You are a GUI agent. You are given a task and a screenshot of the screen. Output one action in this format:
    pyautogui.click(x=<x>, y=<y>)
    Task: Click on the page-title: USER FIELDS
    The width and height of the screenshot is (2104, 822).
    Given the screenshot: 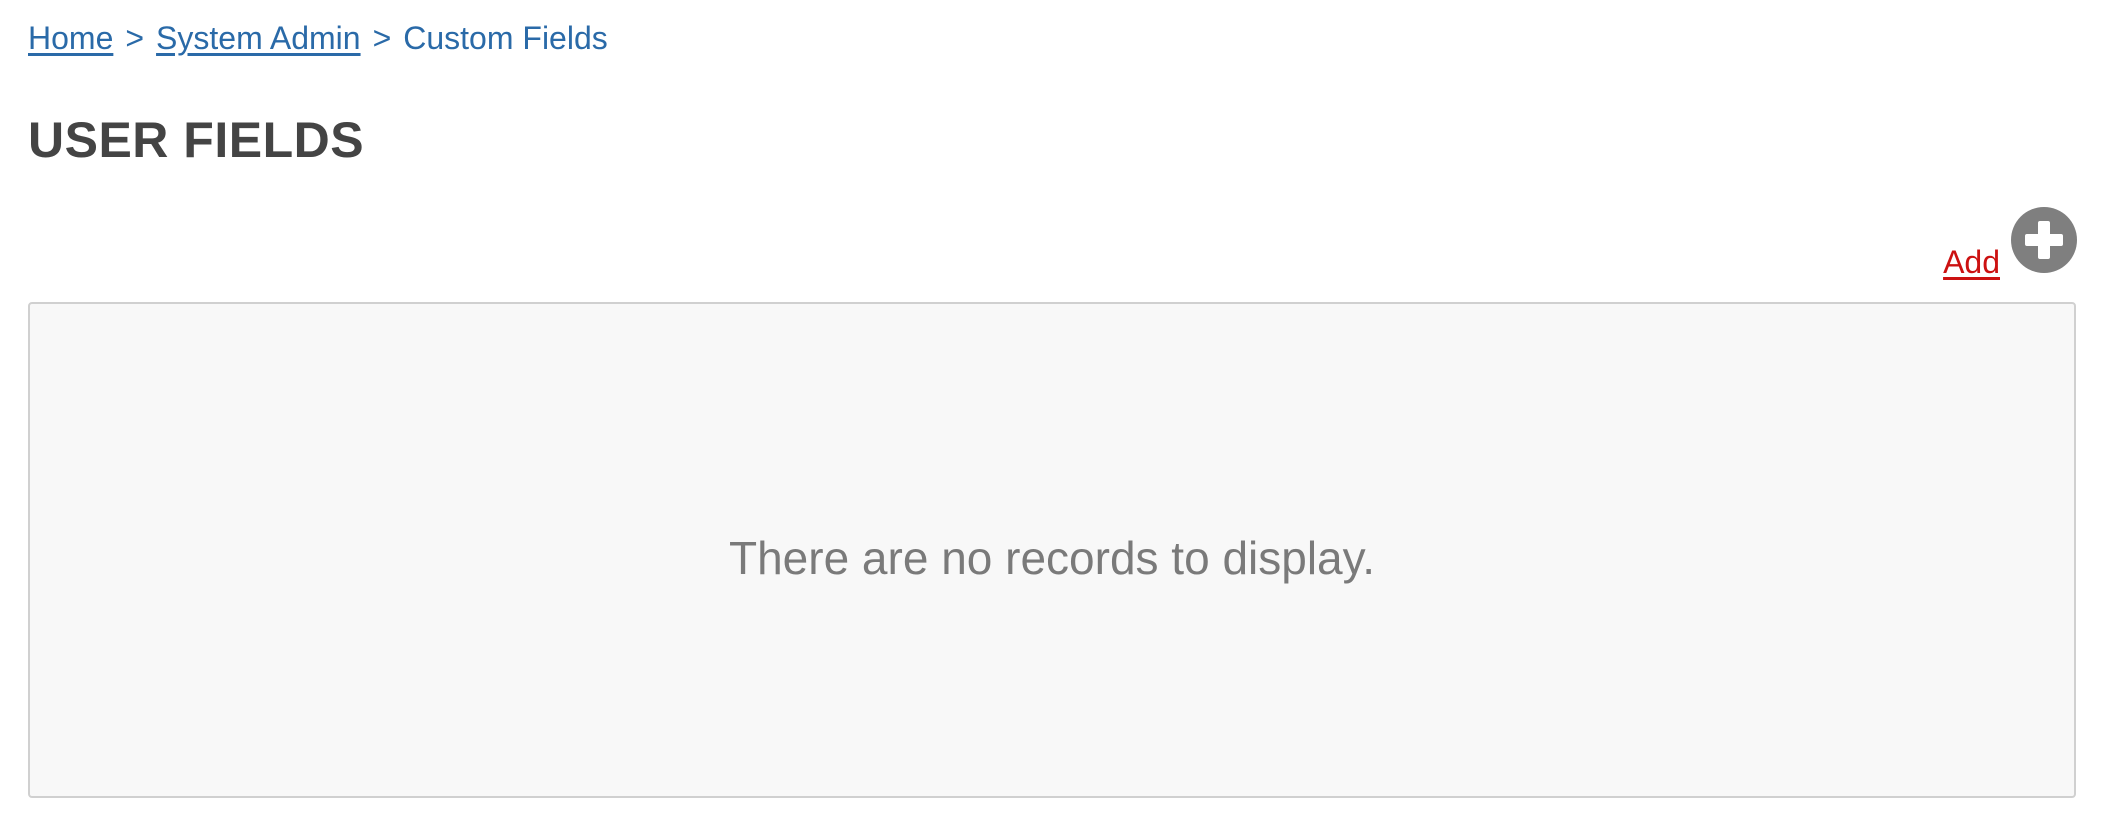 What is the action you would take?
    pyautogui.click(x=196, y=140)
    